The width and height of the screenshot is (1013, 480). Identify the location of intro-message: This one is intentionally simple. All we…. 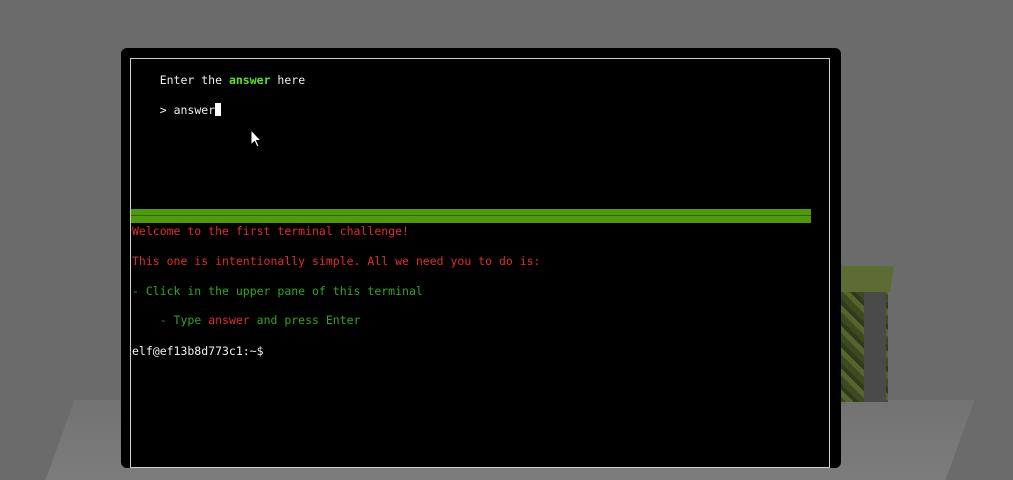
(336, 261).